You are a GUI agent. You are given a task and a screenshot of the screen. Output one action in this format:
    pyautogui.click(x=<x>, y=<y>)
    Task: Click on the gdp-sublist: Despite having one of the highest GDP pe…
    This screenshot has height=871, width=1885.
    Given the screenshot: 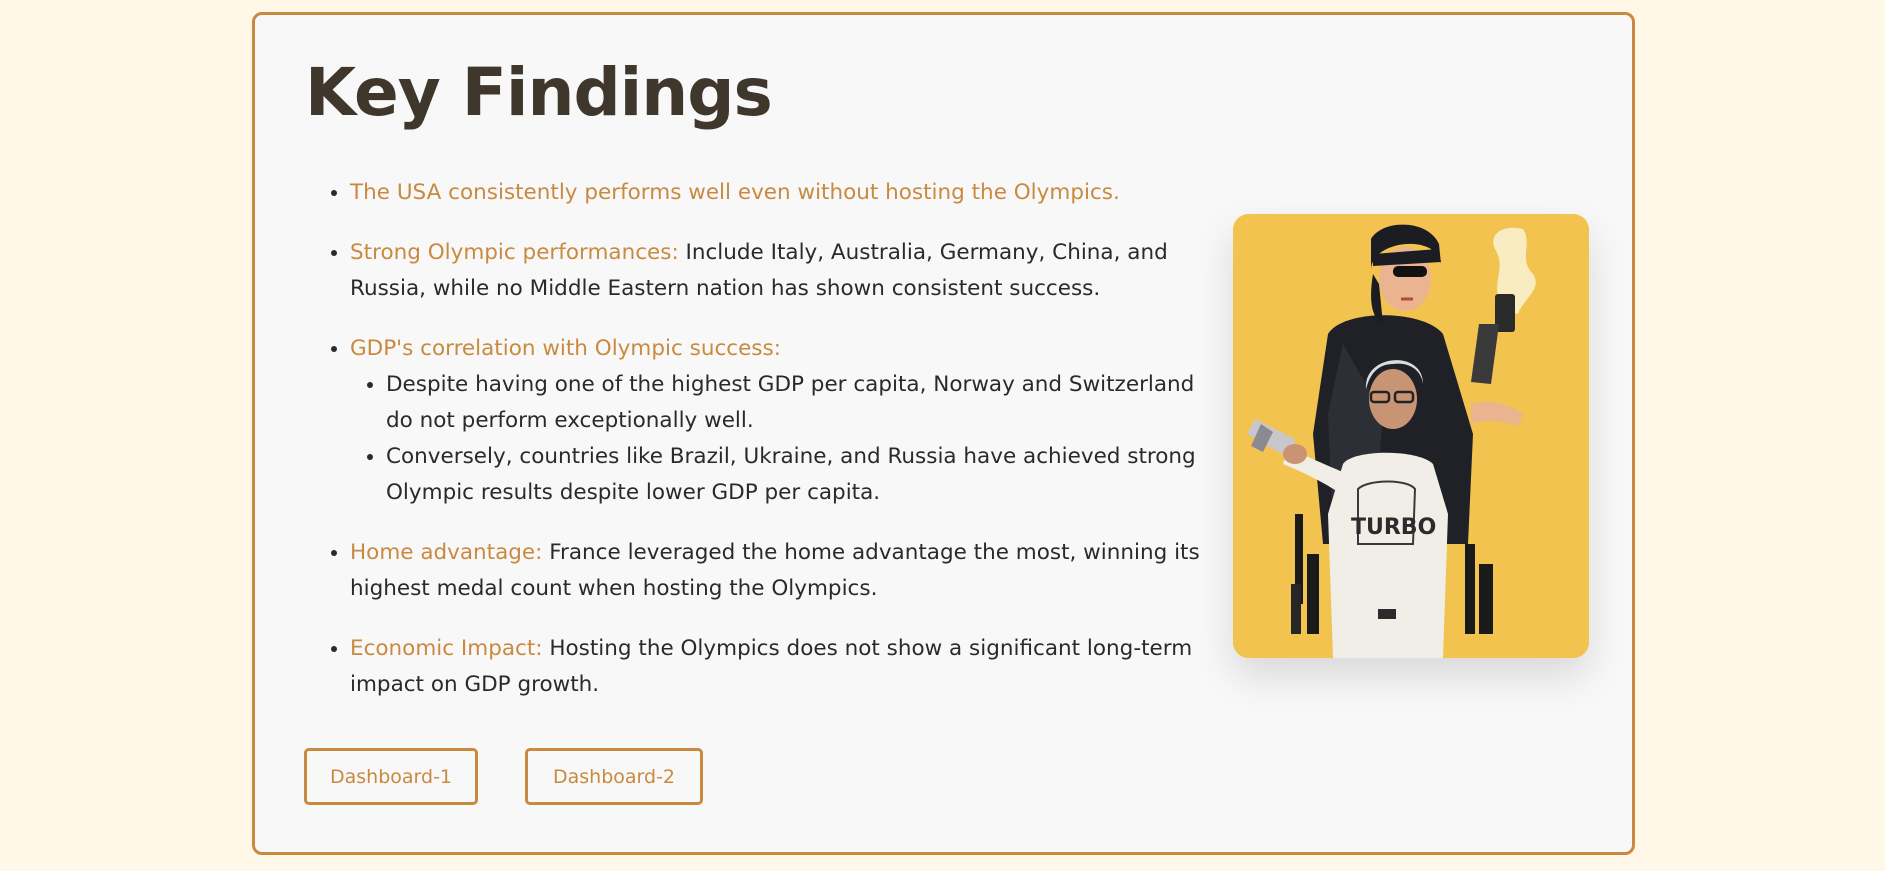 What is the action you would take?
    pyautogui.click(x=780, y=439)
    